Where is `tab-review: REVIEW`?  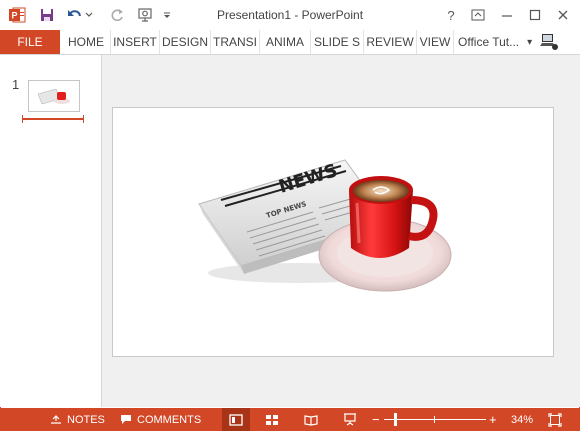
tab-review: REVIEW is located at coordinates (389, 42).